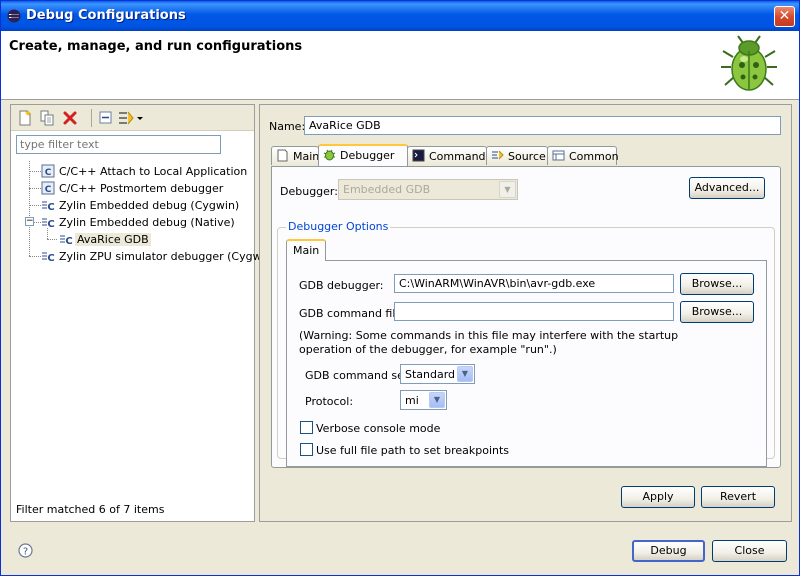 This screenshot has width=800, height=576. What do you see at coordinates (358, 375) in the screenshot?
I see `gdb-command-set-label: GDB command set:` at bounding box center [358, 375].